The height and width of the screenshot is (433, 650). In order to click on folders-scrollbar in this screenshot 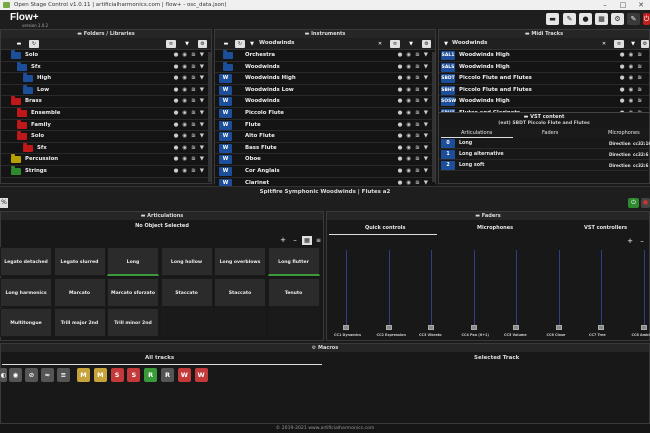, I will do `click(209, 117)`.